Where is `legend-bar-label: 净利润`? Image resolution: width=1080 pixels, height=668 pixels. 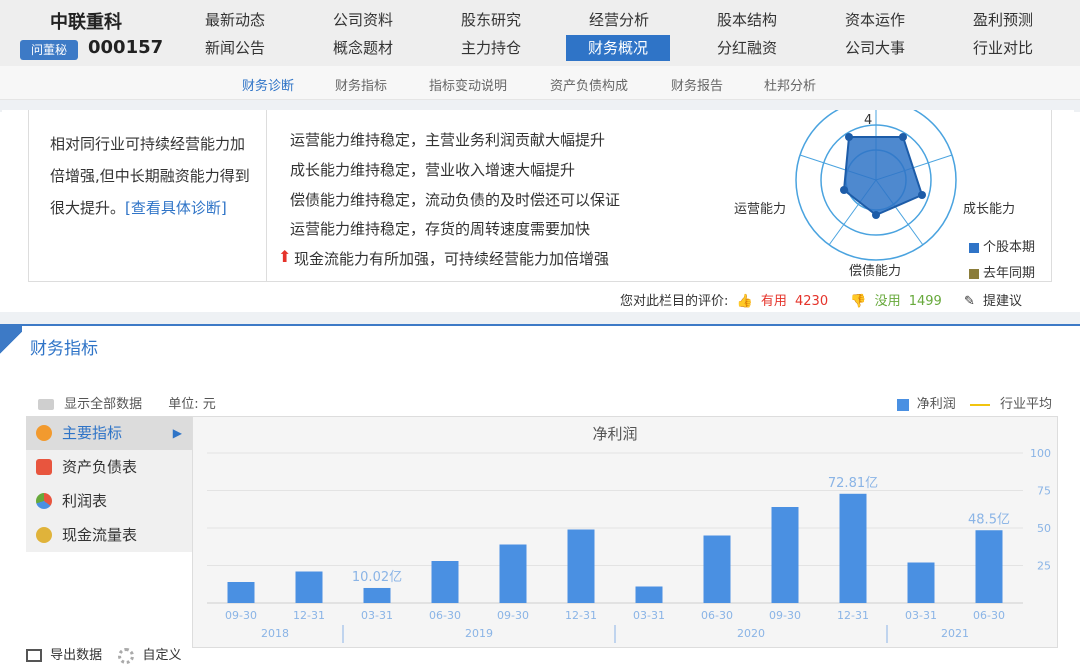
legend-bar-label: 净利润 is located at coordinates (936, 404).